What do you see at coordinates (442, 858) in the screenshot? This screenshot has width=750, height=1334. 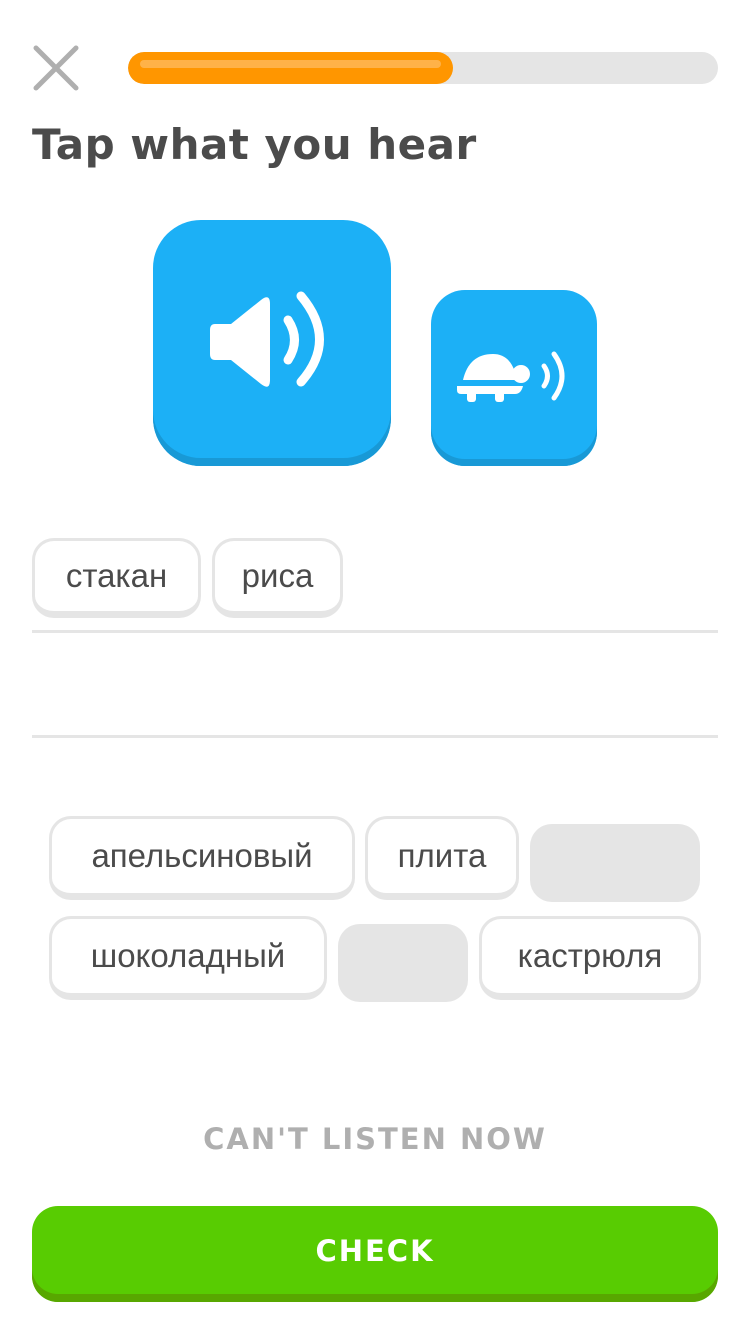 I see `word-bank-chip-plita: плита` at bounding box center [442, 858].